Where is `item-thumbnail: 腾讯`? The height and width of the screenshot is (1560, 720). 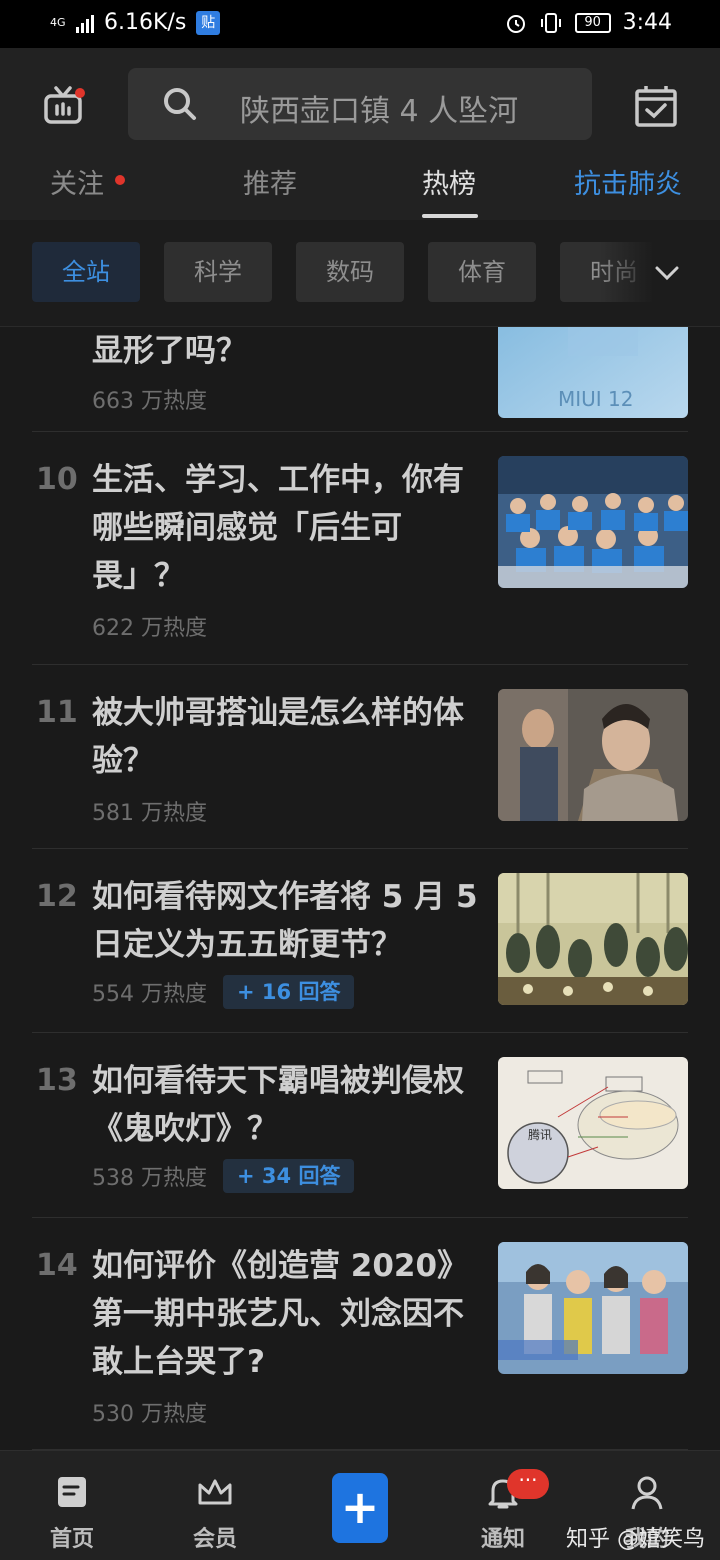
item-thumbnail: 腾讯 is located at coordinates (593, 1123).